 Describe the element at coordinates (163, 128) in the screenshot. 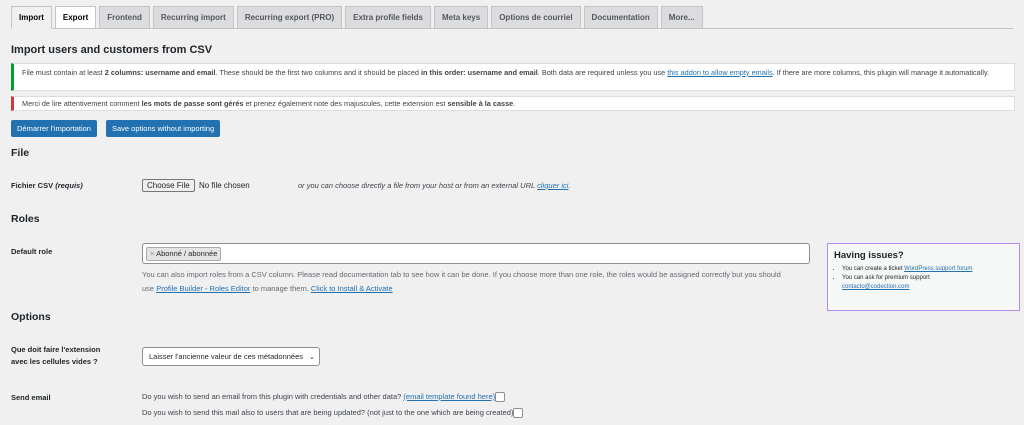

I see `save-options-button: Save options without importing` at that location.